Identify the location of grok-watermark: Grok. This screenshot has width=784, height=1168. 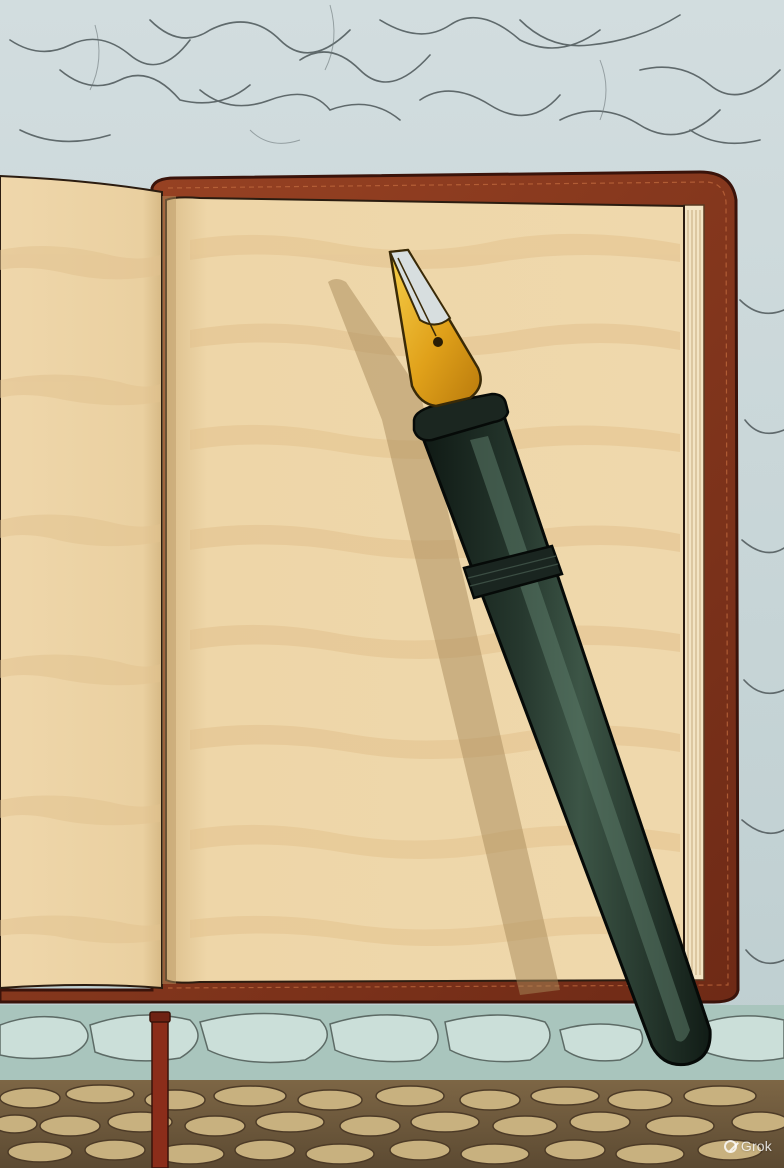
(747, 1146).